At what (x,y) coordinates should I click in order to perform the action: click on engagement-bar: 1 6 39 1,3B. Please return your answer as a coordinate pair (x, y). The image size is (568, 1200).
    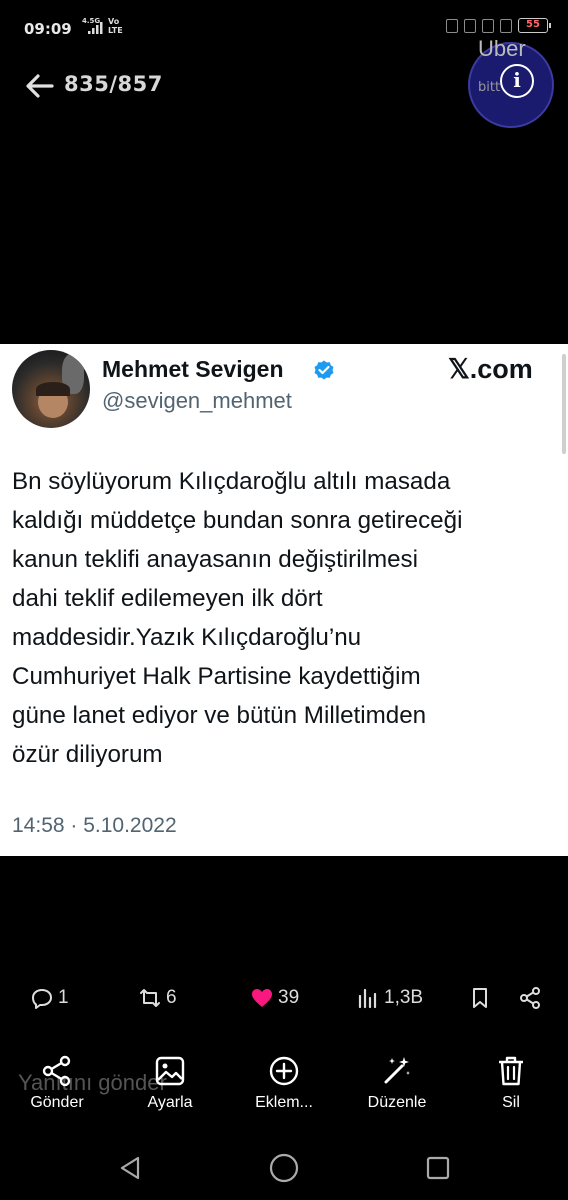
    Looking at the image, I should click on (284, 1004).